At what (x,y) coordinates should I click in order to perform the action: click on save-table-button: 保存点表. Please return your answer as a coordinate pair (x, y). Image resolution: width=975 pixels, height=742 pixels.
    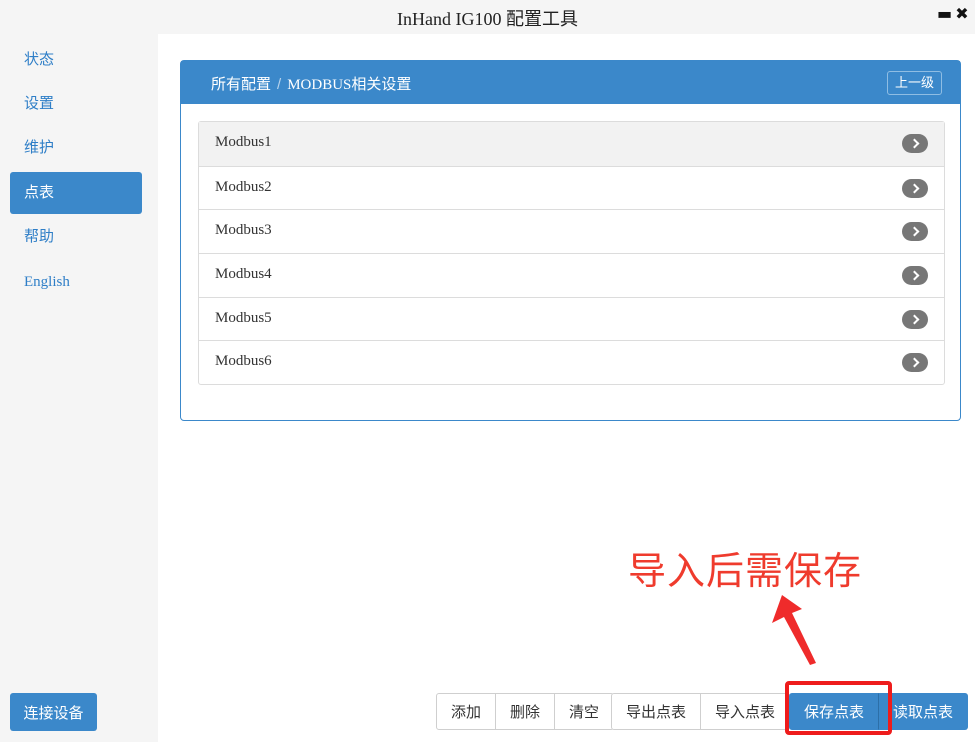
    Looking at the image, I should click on (834, 711).